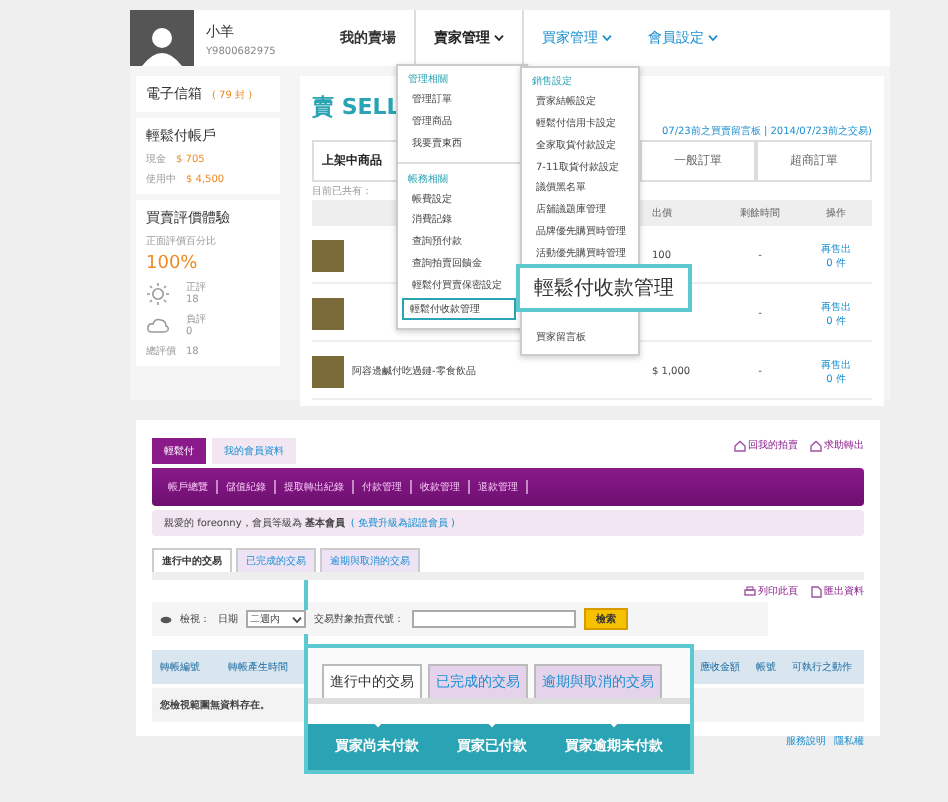 The height and width of the screenshot is (802, 948). I want to click on rating-percent: 100%, so click(173, 264).